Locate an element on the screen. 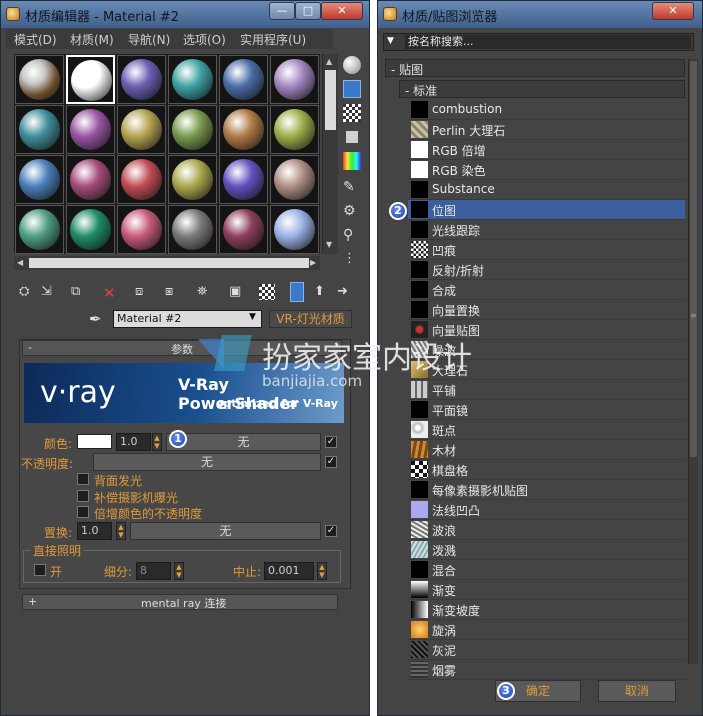 The width and height of the screenshot is (703, 716). scroll-hthumb is located at coordinates (169, 263).